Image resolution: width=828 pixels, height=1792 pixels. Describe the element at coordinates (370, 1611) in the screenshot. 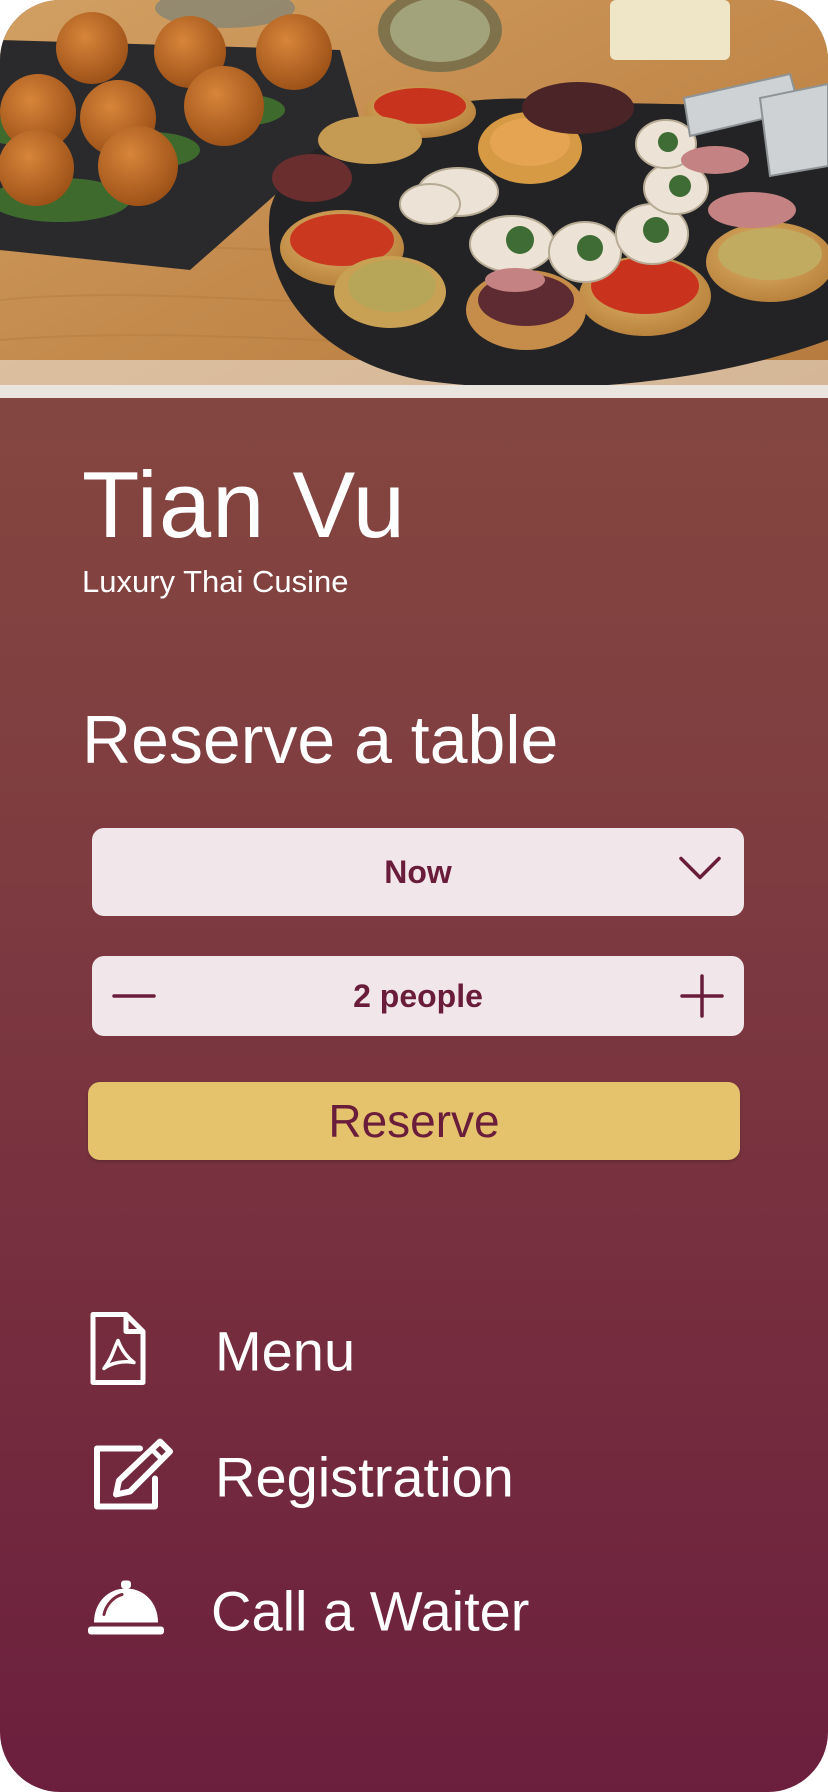

I see `call-waiter-link-label: Call a Waiter` at that location.